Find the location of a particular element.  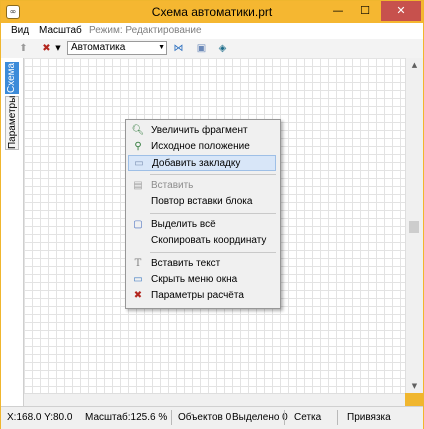

menu-item-initial-position: ⚲ Исходное положение is located at coordinates (202, 147).